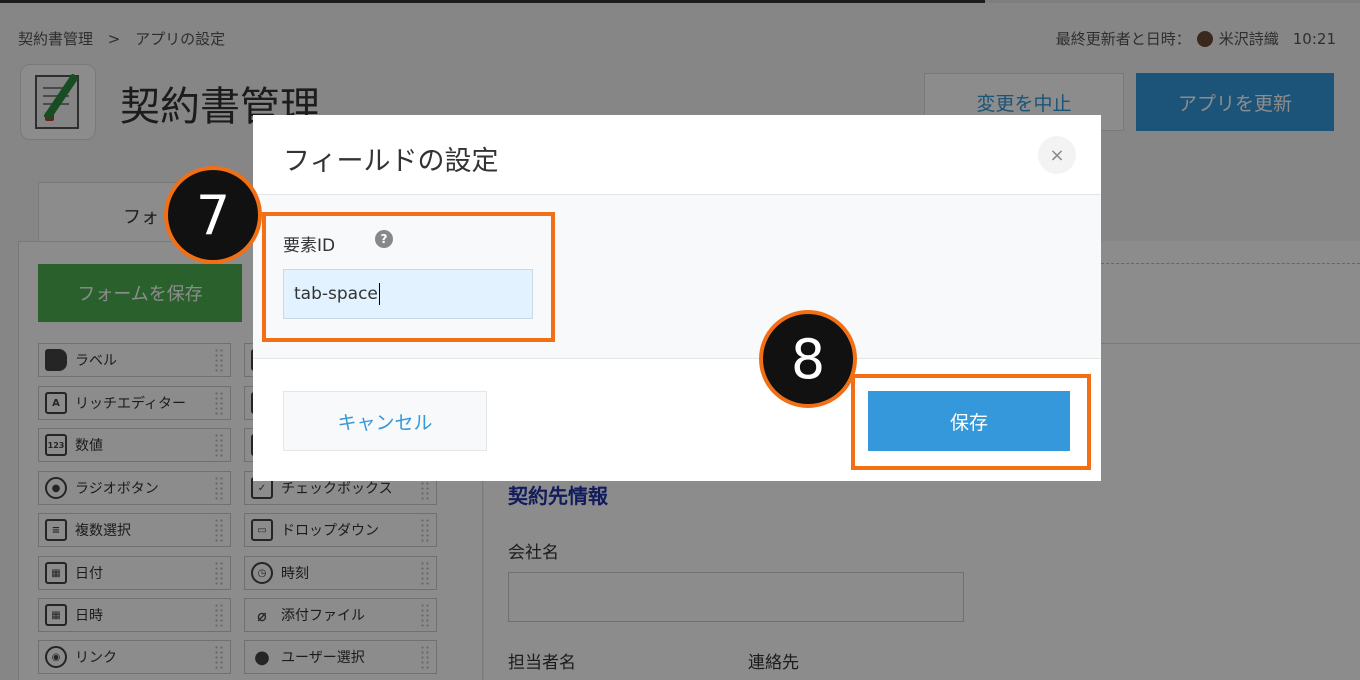 The height and width of the screenshot is (680, 1360). I want to click on dialog-title: フィールドの設定, so click(391, 161).